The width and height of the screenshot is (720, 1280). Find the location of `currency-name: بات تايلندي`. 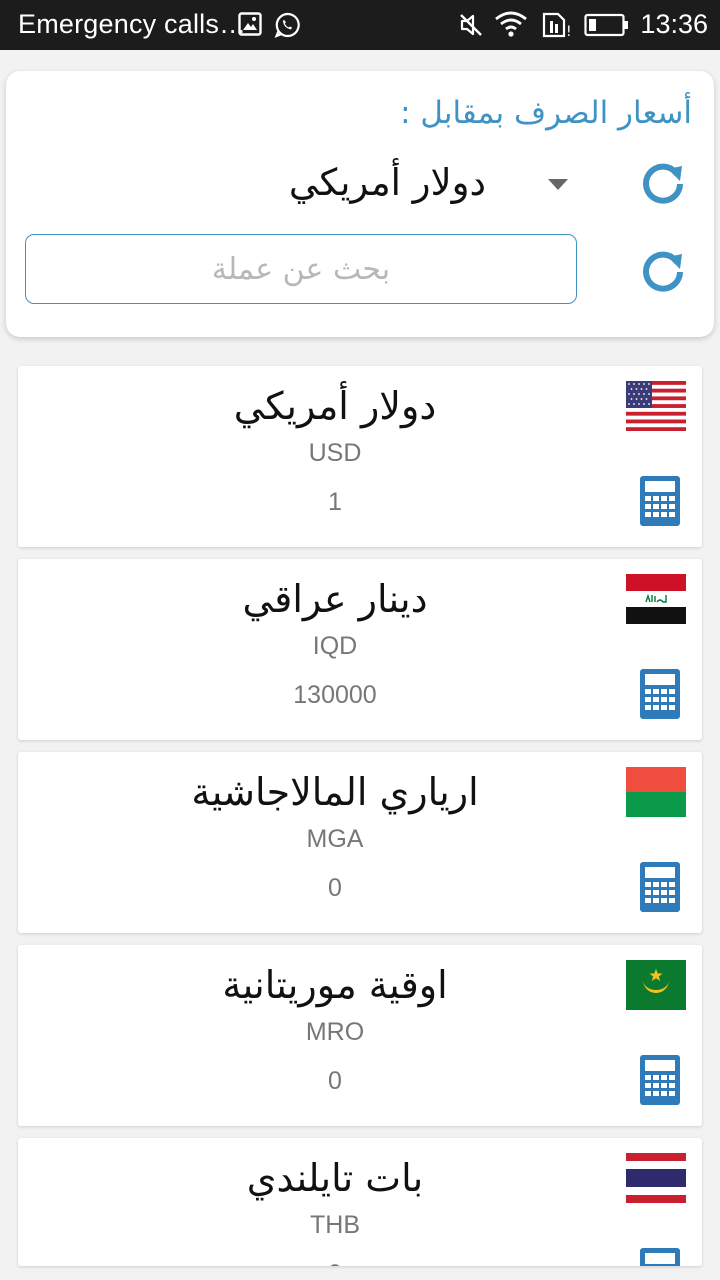

currency-name: بات تايلندي is located at coordinates (335, 1178).